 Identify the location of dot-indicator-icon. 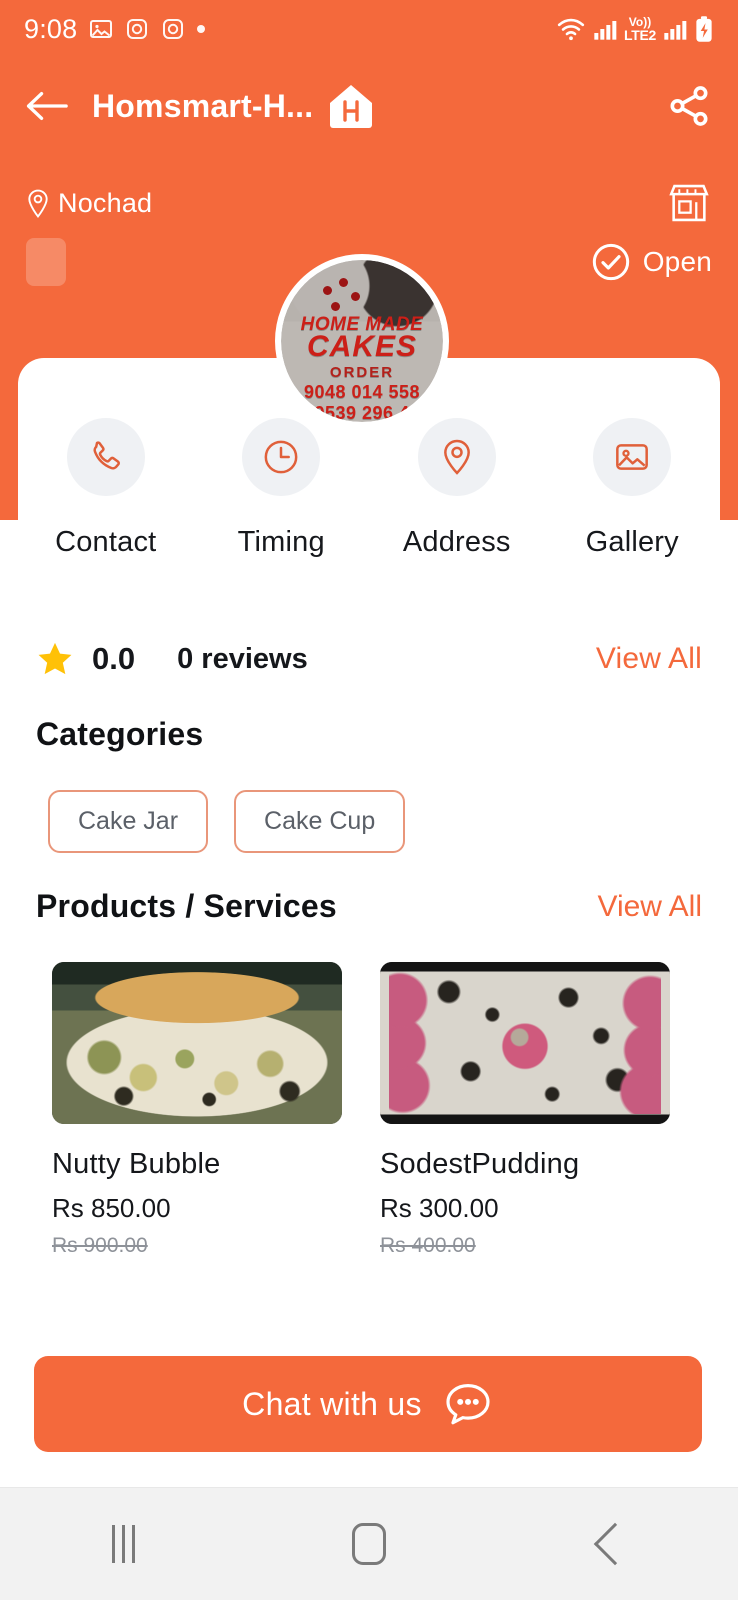
(201, 29).